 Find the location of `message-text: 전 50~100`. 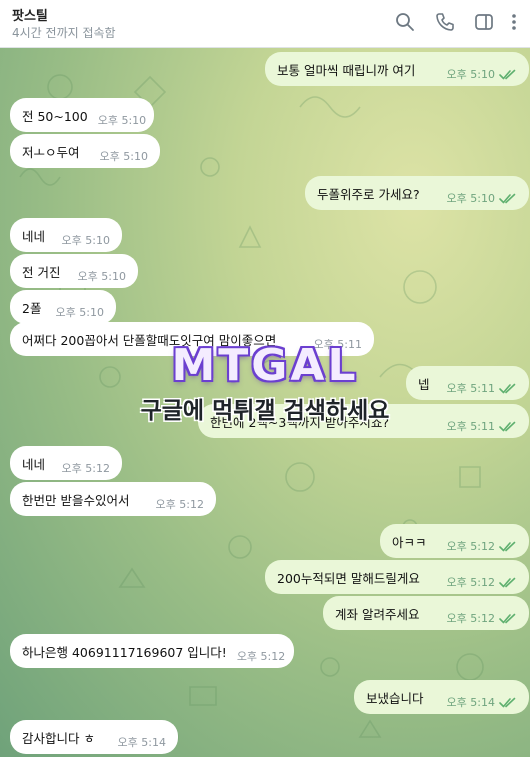

message-text: 전 50~100 is located at coordinates (55, 116).